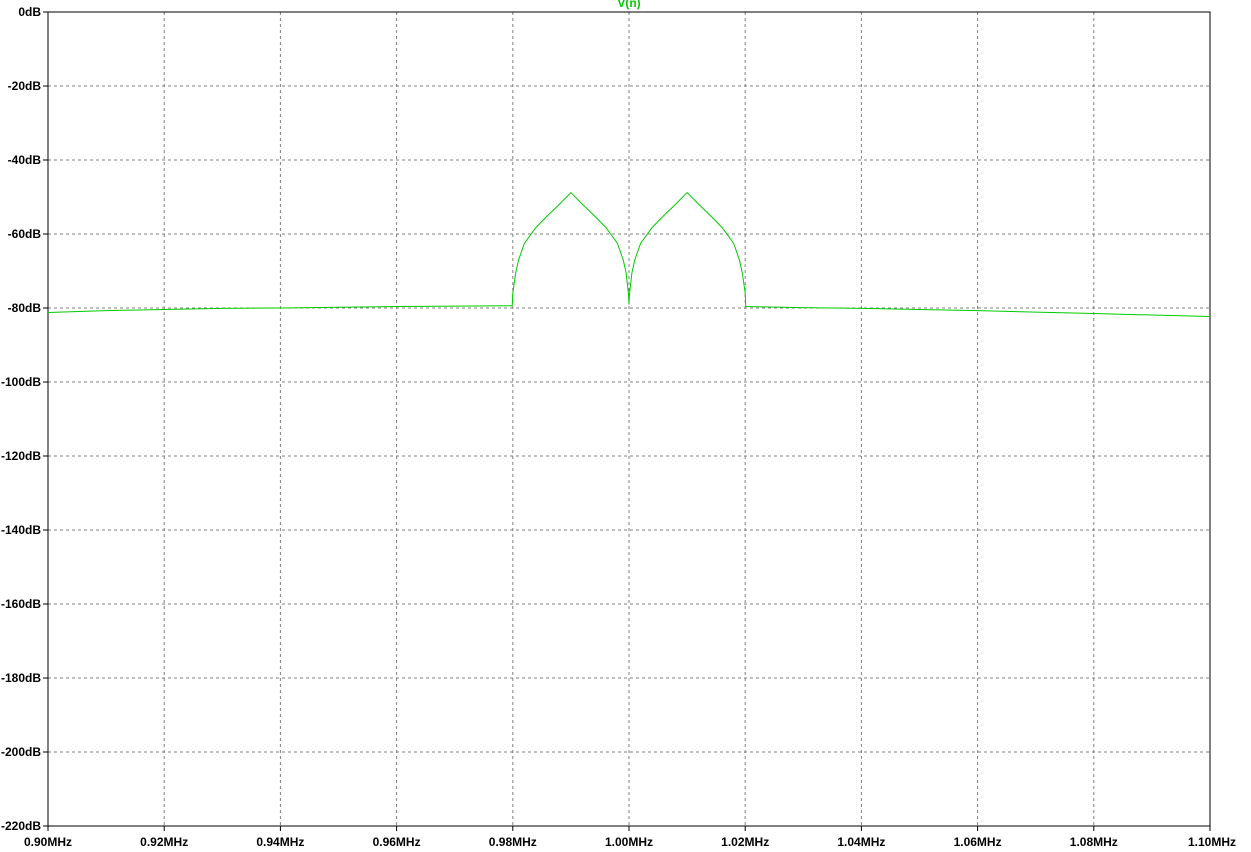  What do you see at coordinates (397, 842) in the screenshot?
I see `x-tick-label: 0.96MHz` at bounding box center [397, 842].